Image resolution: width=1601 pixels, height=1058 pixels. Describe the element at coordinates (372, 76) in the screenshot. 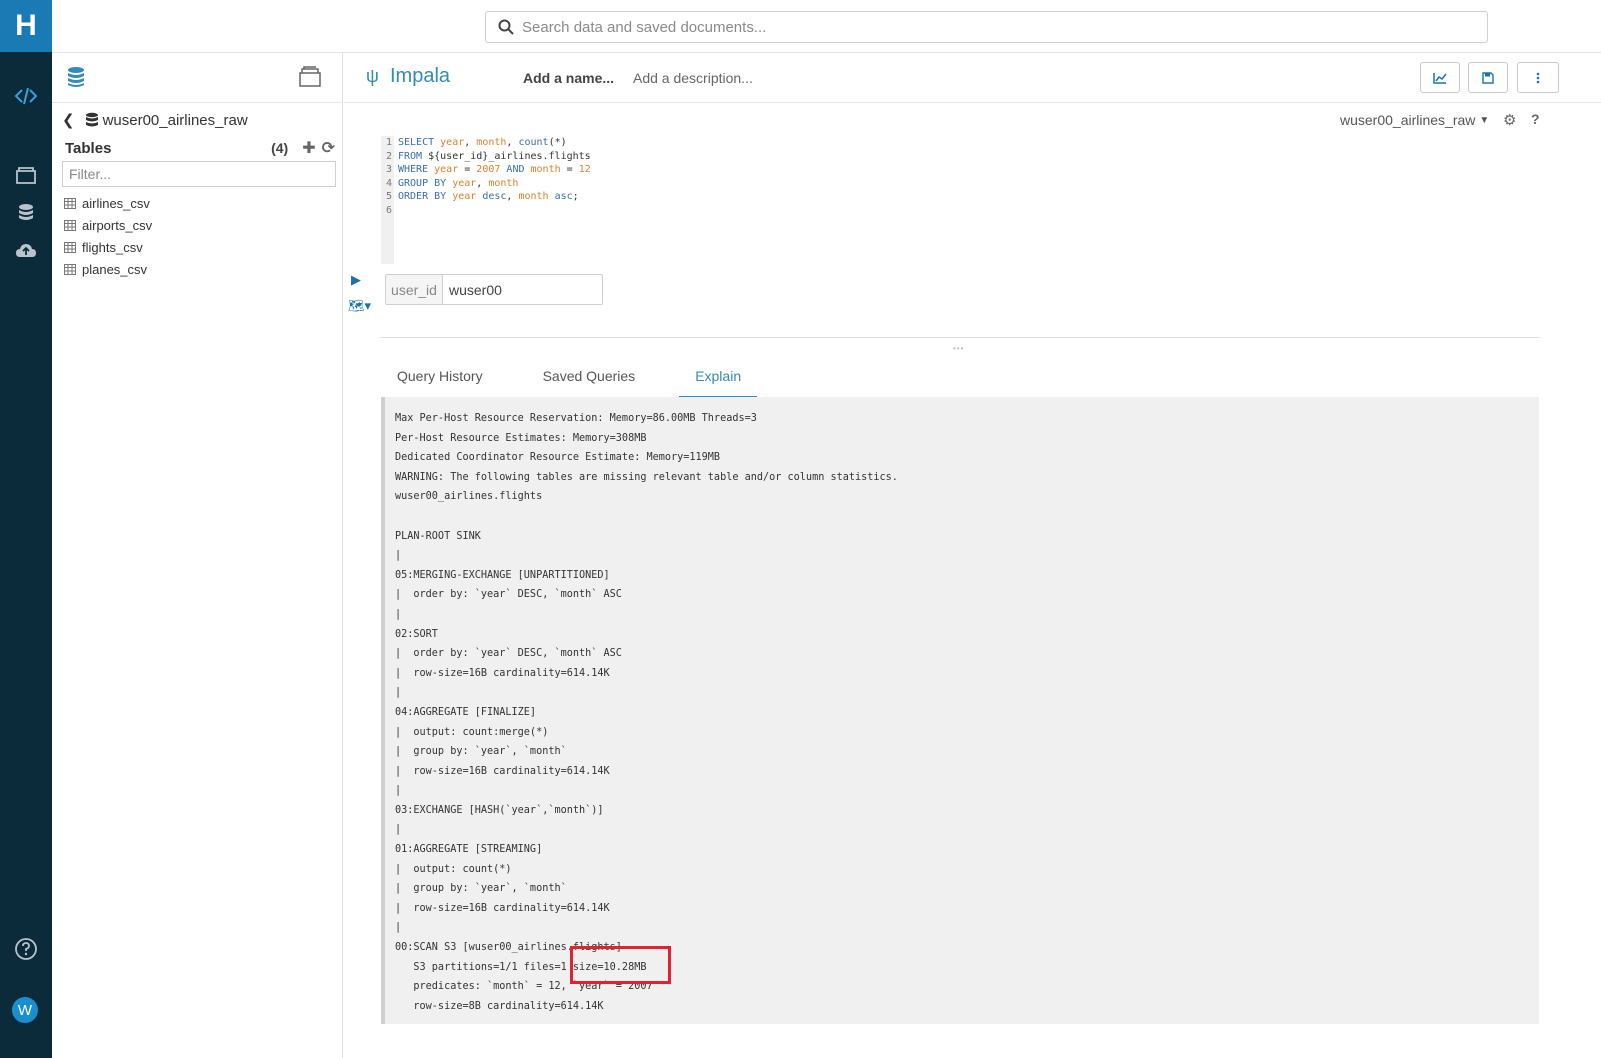

I see `impala-icon: ψ` at that location.